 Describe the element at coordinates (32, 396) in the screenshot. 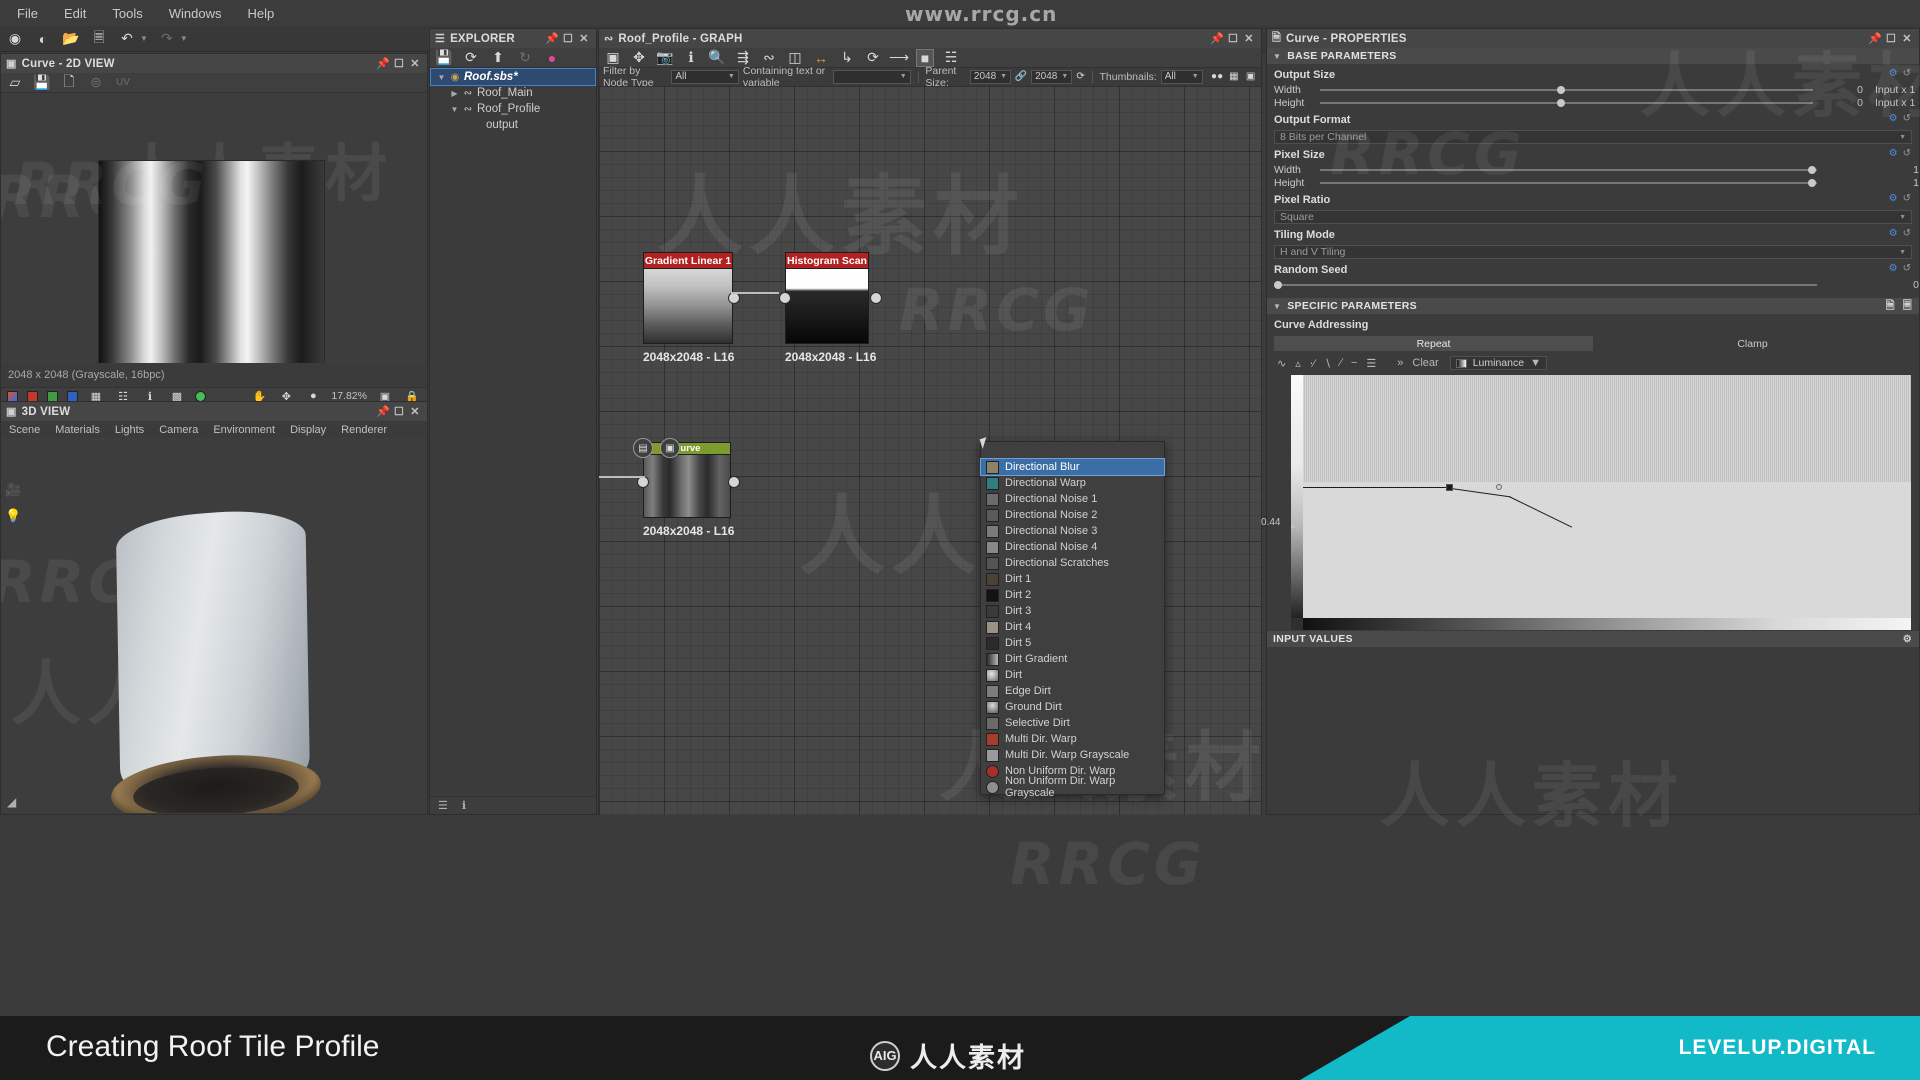

I see `red-channel-icon` at that location.